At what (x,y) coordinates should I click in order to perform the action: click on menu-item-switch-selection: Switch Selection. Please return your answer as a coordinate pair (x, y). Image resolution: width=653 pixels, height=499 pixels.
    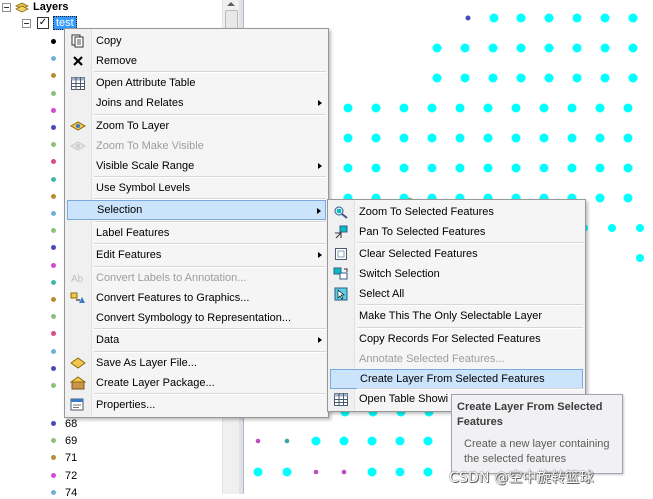
    Looking at the image, I should click on (456, 274).